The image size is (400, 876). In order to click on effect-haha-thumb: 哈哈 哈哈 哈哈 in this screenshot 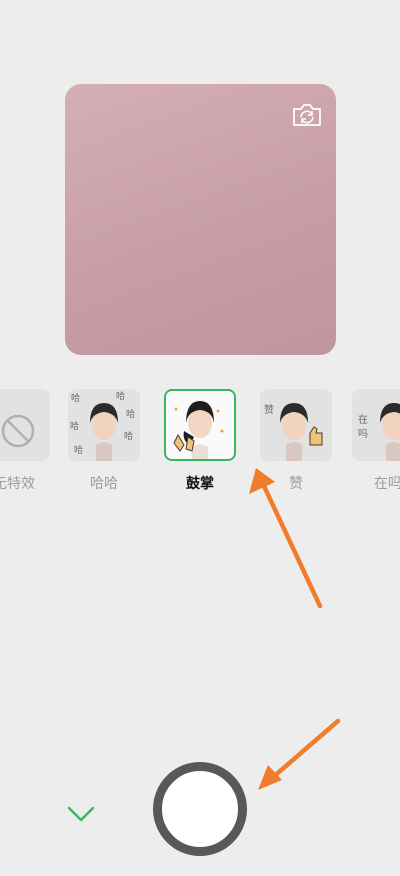, I will do `click(104, 425)`.